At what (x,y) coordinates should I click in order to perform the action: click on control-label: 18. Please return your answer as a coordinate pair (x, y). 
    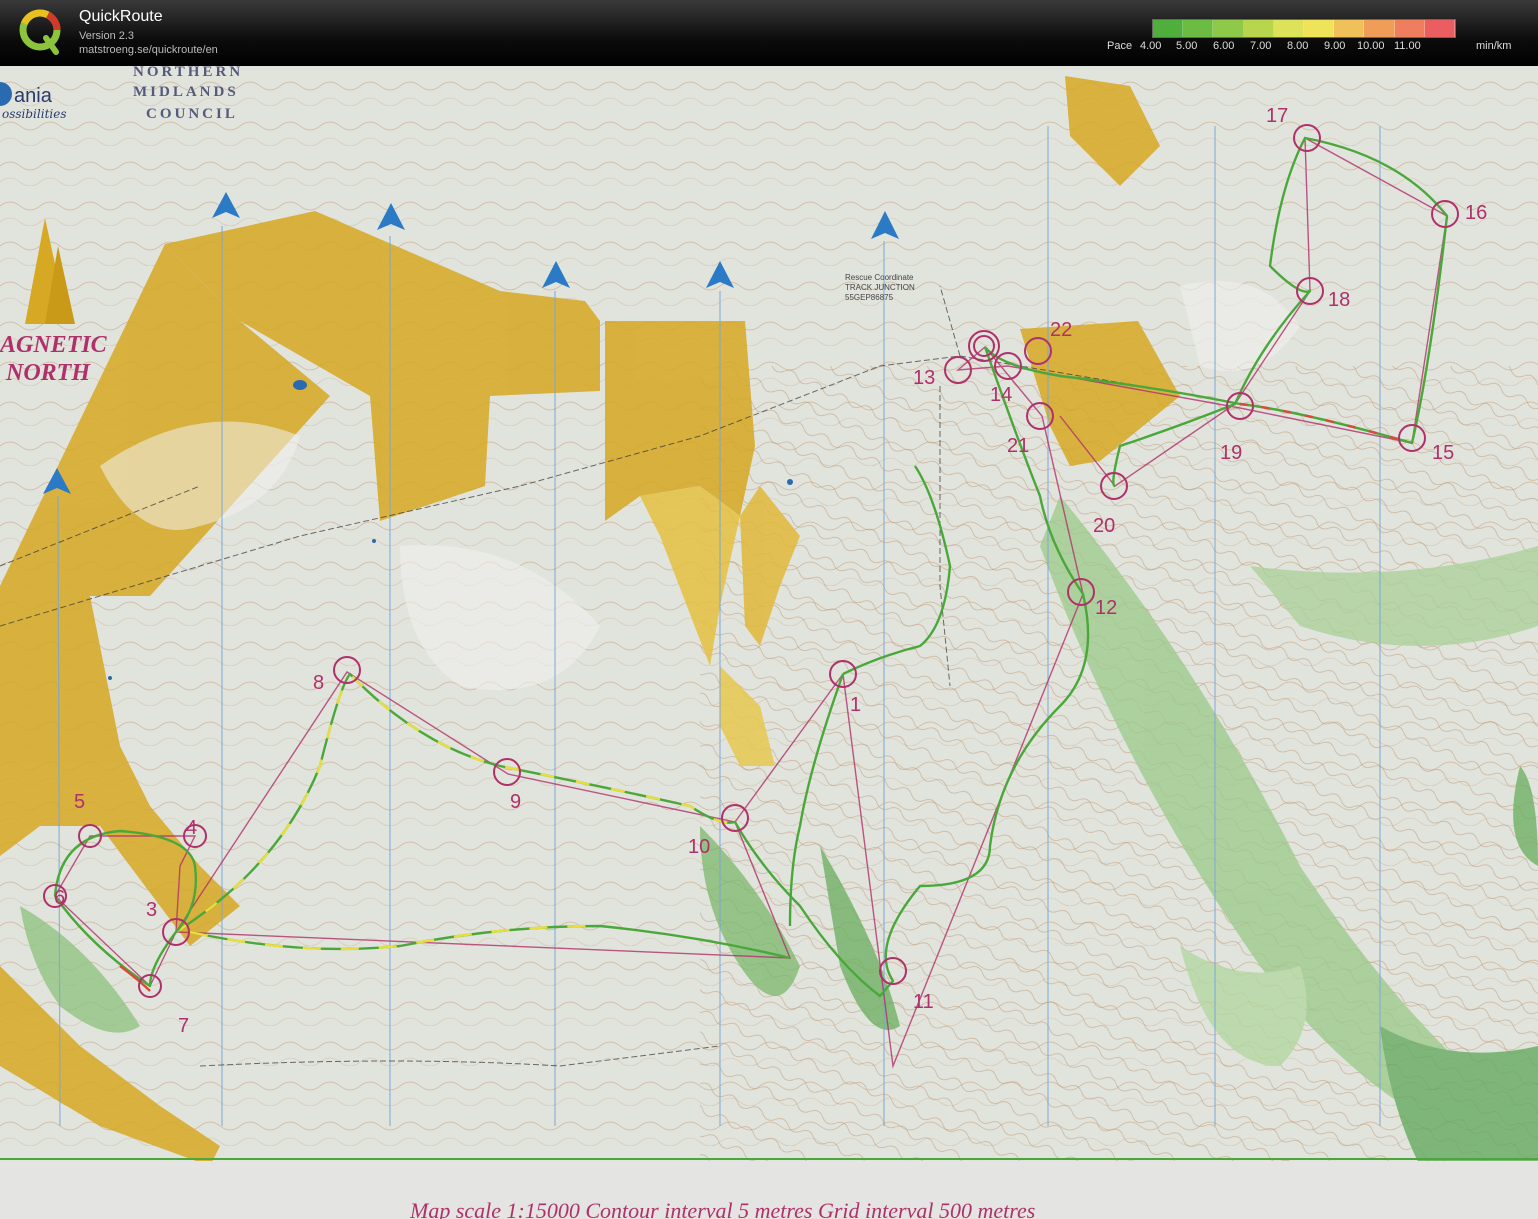
    Looking at the image, I should click on (1339, 300).